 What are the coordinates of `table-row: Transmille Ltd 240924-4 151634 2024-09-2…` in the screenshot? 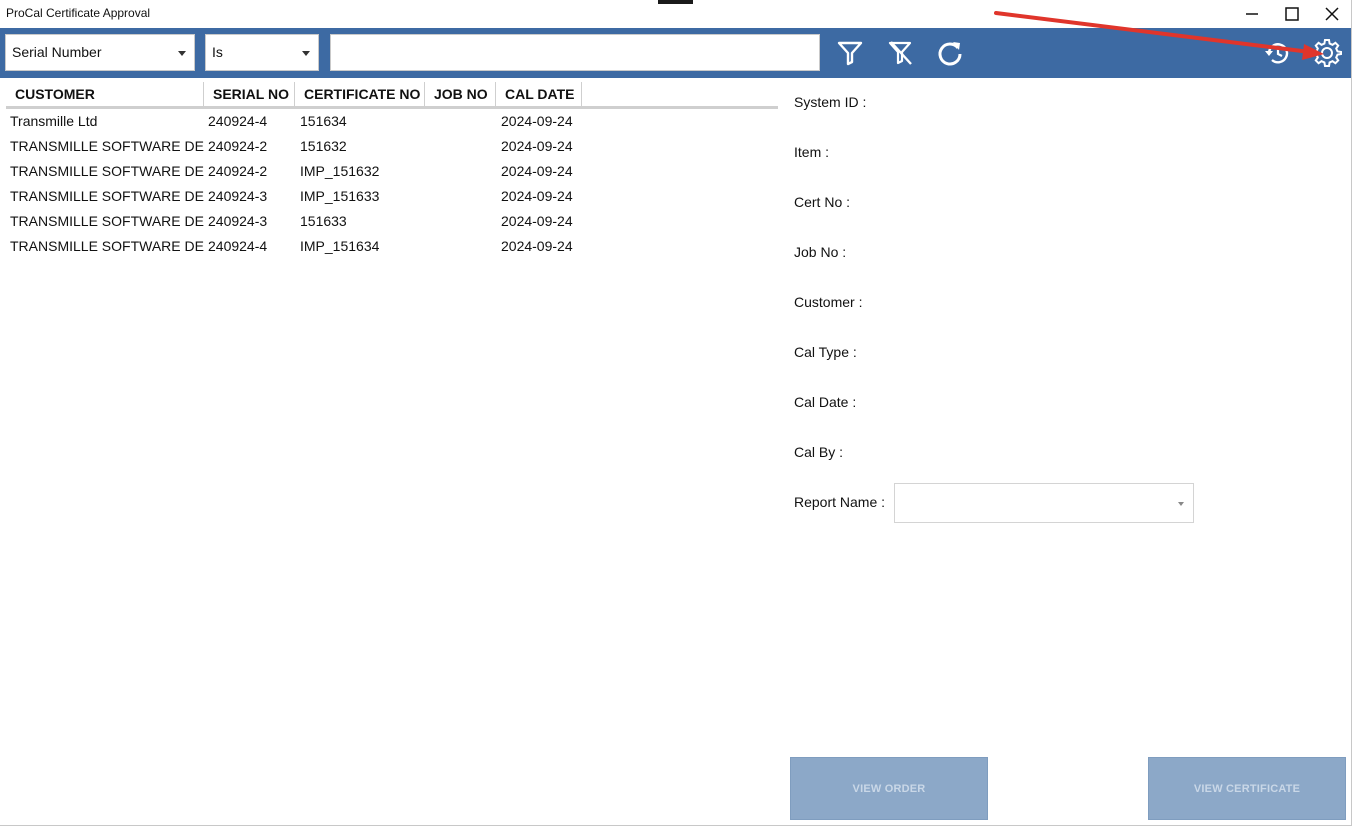 It's located at (392, 121).